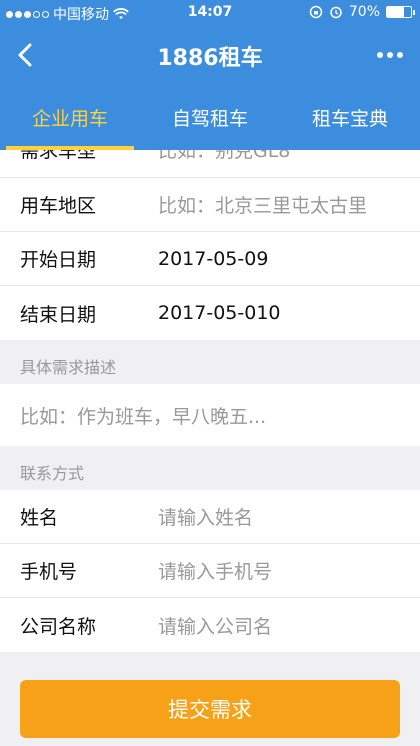 The width and height of the screenshot is (420, 746). Describe the element at coordinates (210, 164) in the screenshot. I see `car-model-row: 需求车型 比如：别克GL8` at that location.